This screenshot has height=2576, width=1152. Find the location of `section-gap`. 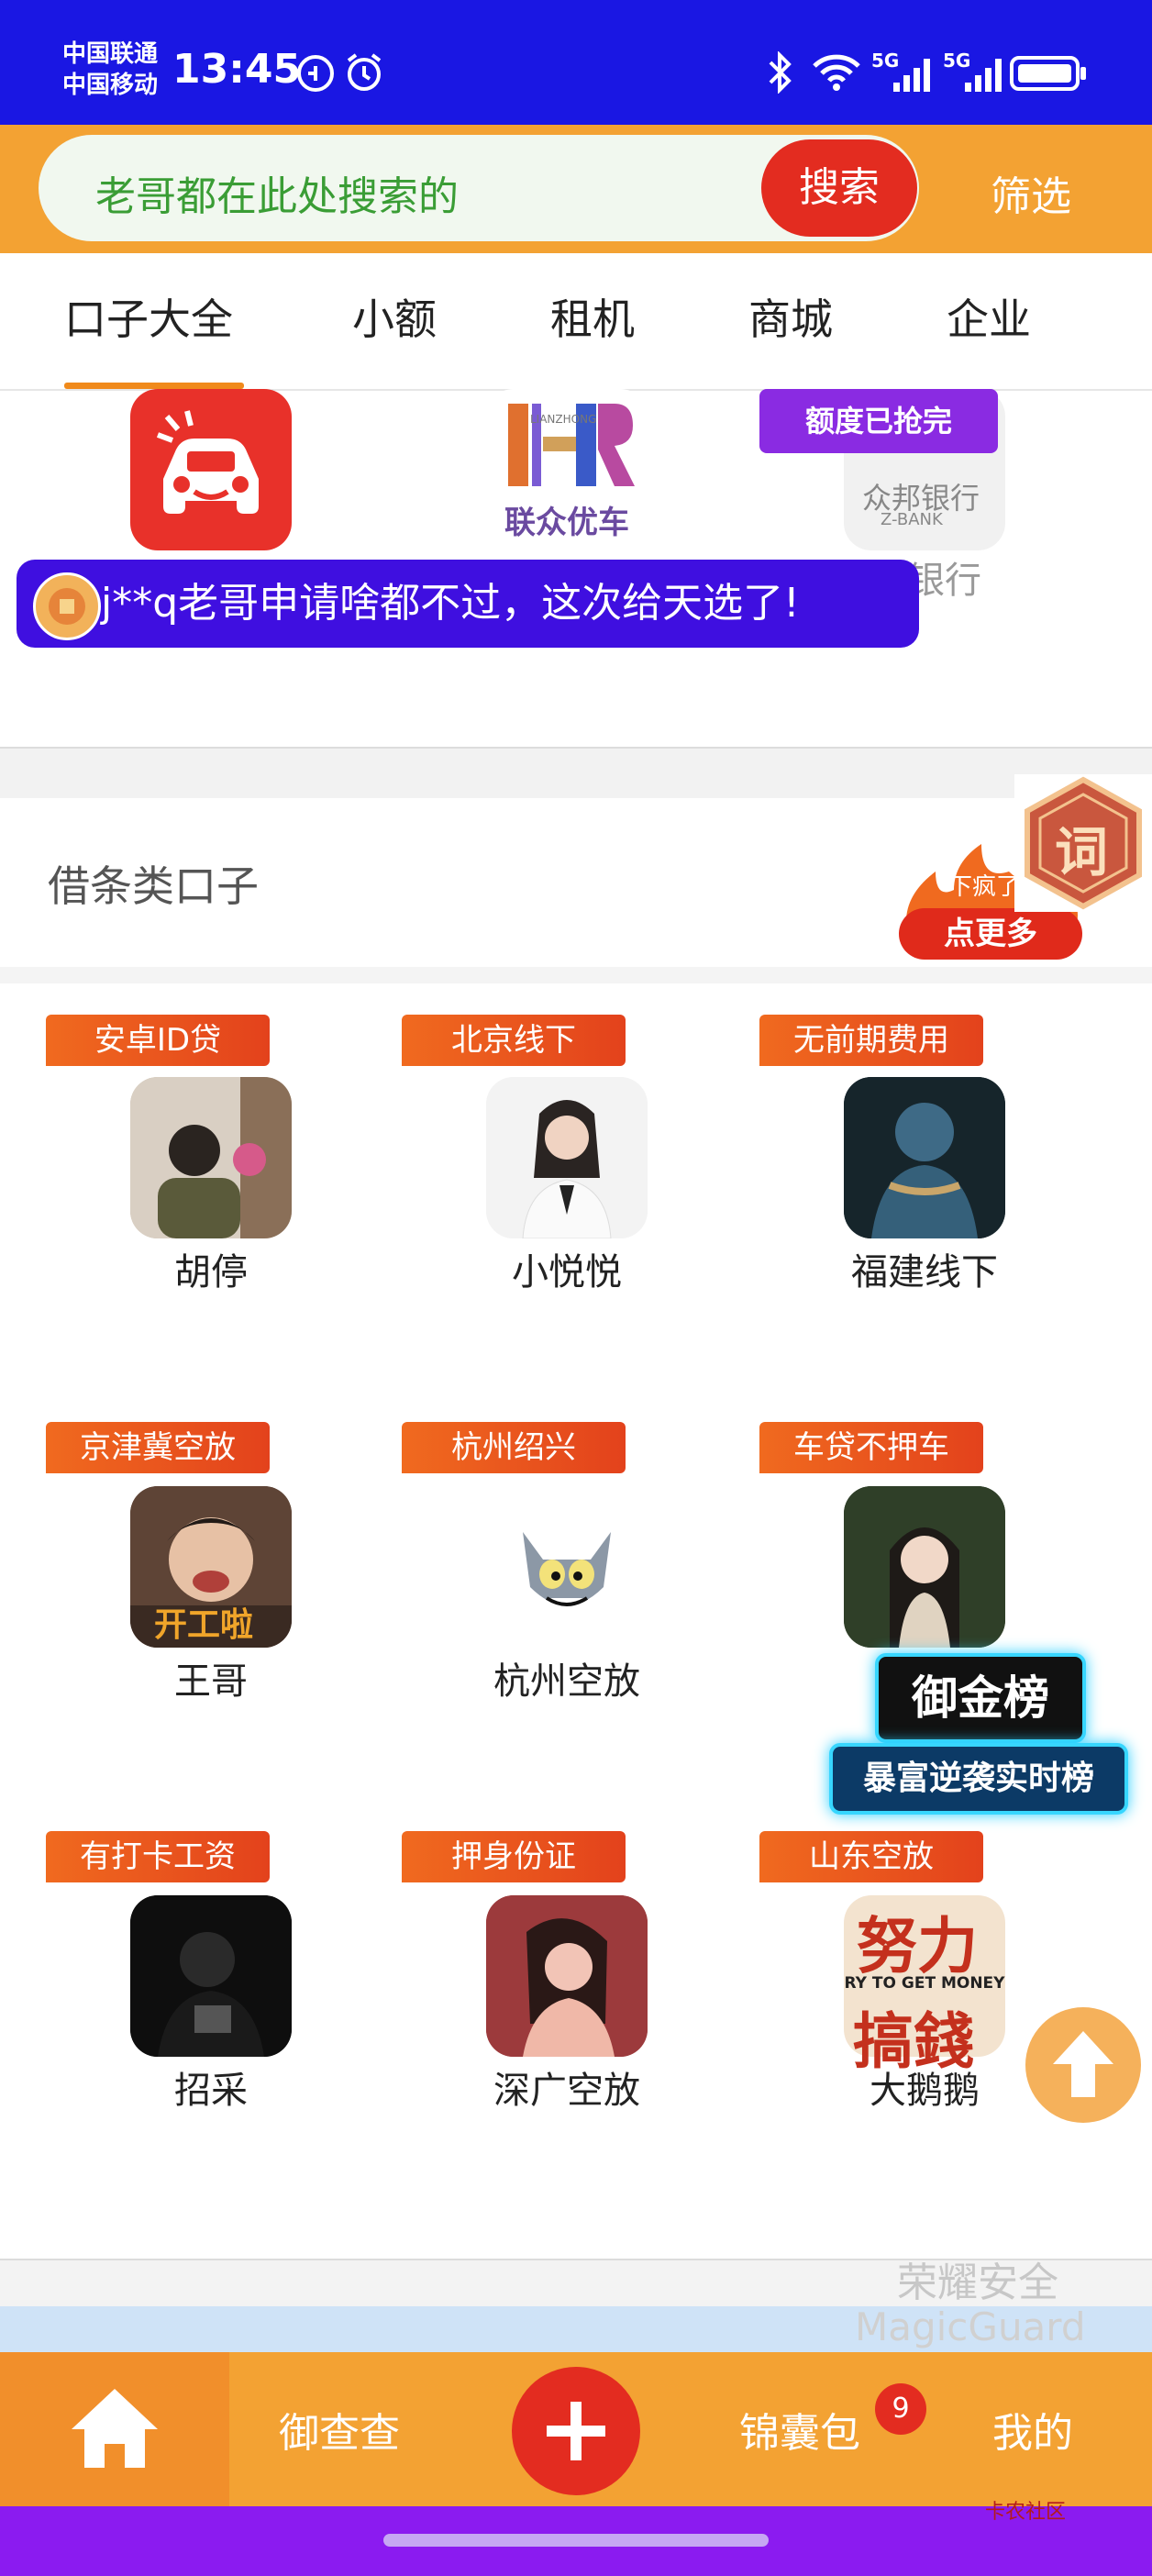

section-gap is located at coordinates (576, 975).